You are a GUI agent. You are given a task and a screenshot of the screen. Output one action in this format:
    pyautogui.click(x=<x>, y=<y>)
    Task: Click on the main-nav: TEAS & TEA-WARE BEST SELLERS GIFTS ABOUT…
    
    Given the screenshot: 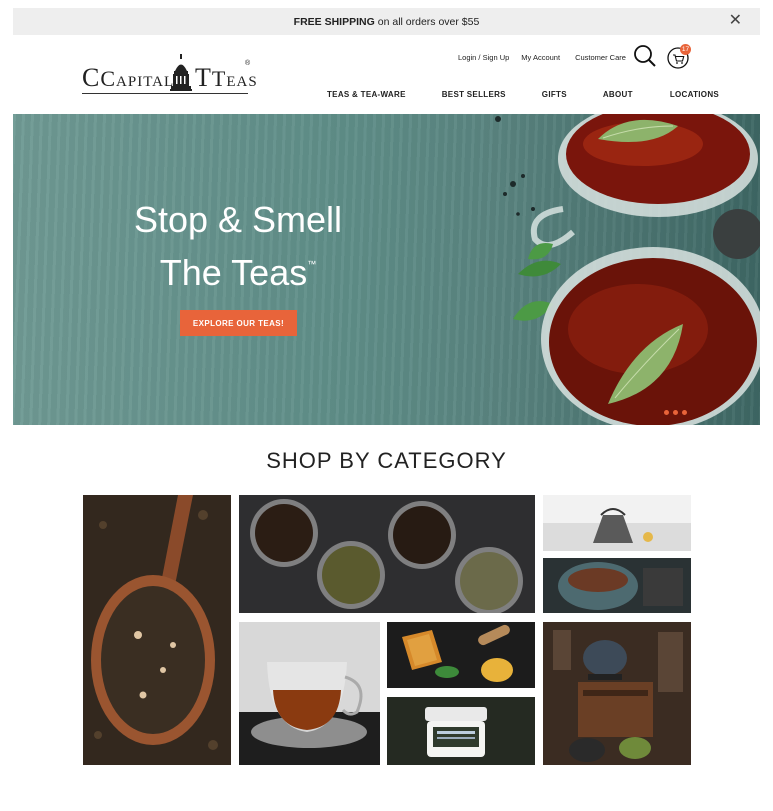 What is the action you would take?
    pyautogui.click(x=523, y=94)
    